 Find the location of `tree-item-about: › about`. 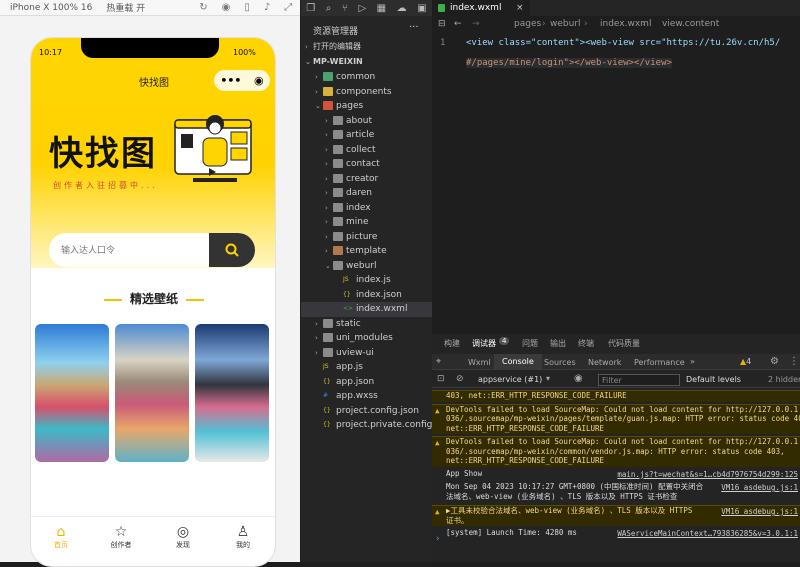

tree-item-about: › about is located at coordinates (366, 121).